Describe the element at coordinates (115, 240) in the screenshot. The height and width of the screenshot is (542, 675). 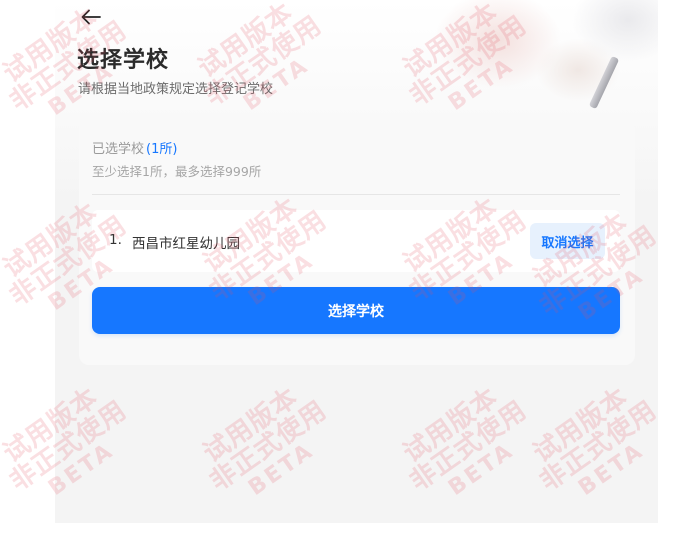
I see `school-index: 1.` at that location.